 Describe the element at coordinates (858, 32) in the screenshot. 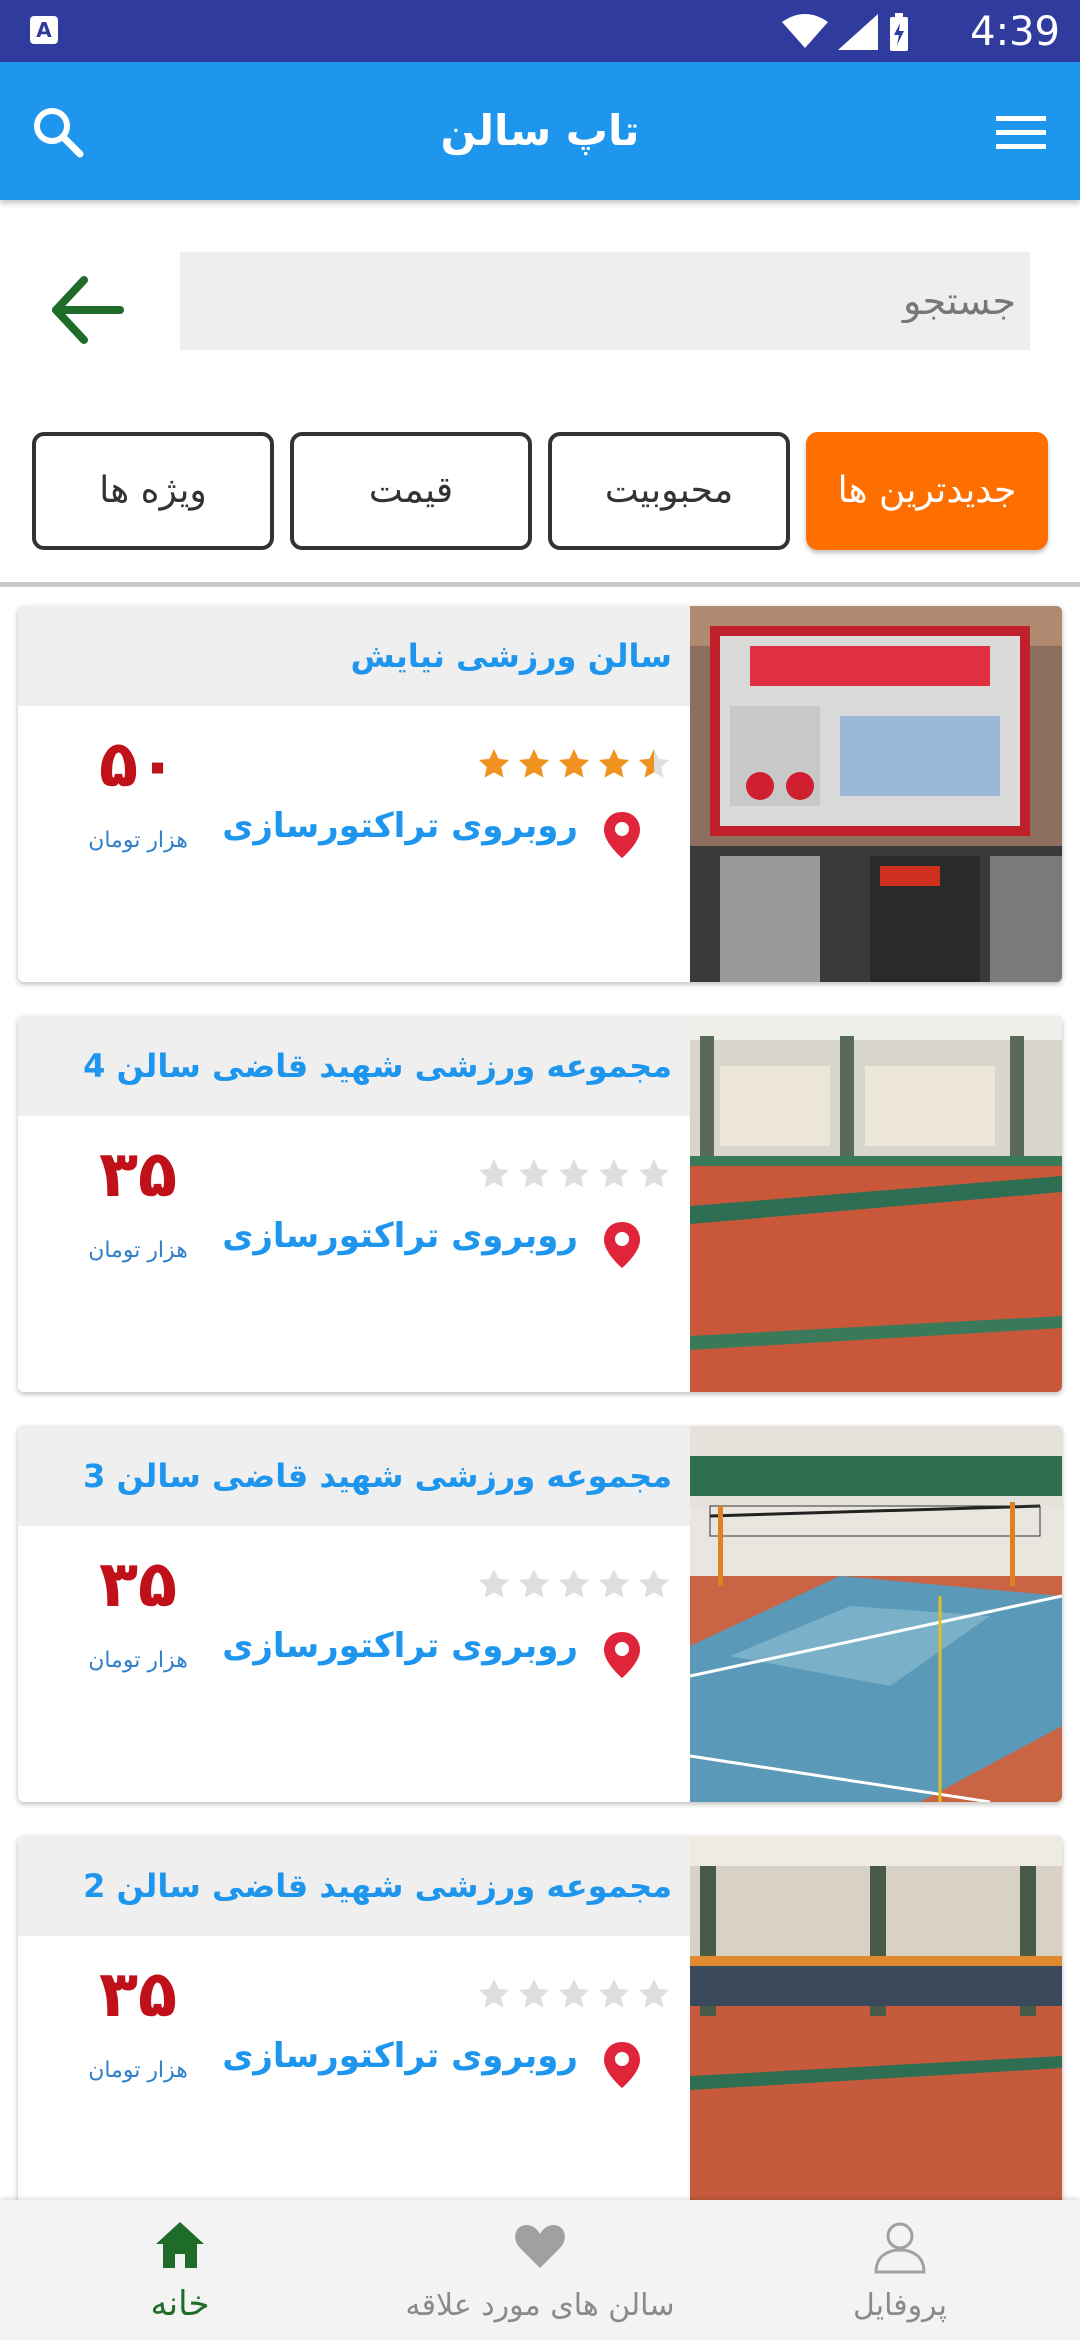

I see `signal-icon` at that location.